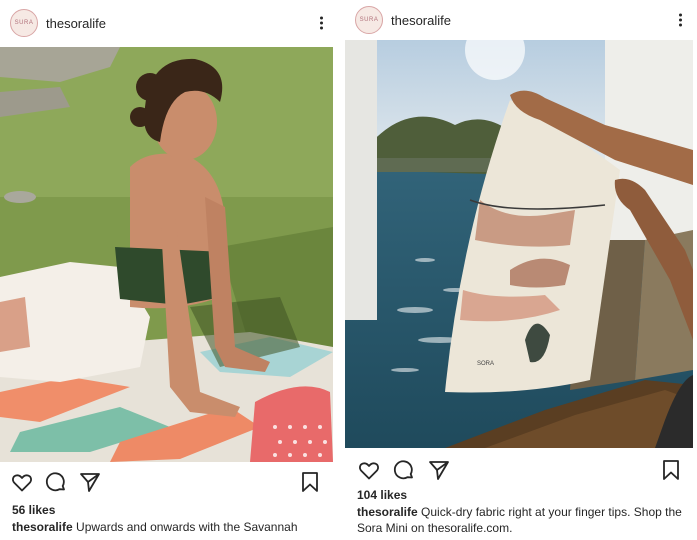  Describe the element at coordinates (485, 364) in the screenshot. I see `towel-label: SORA` at that location.